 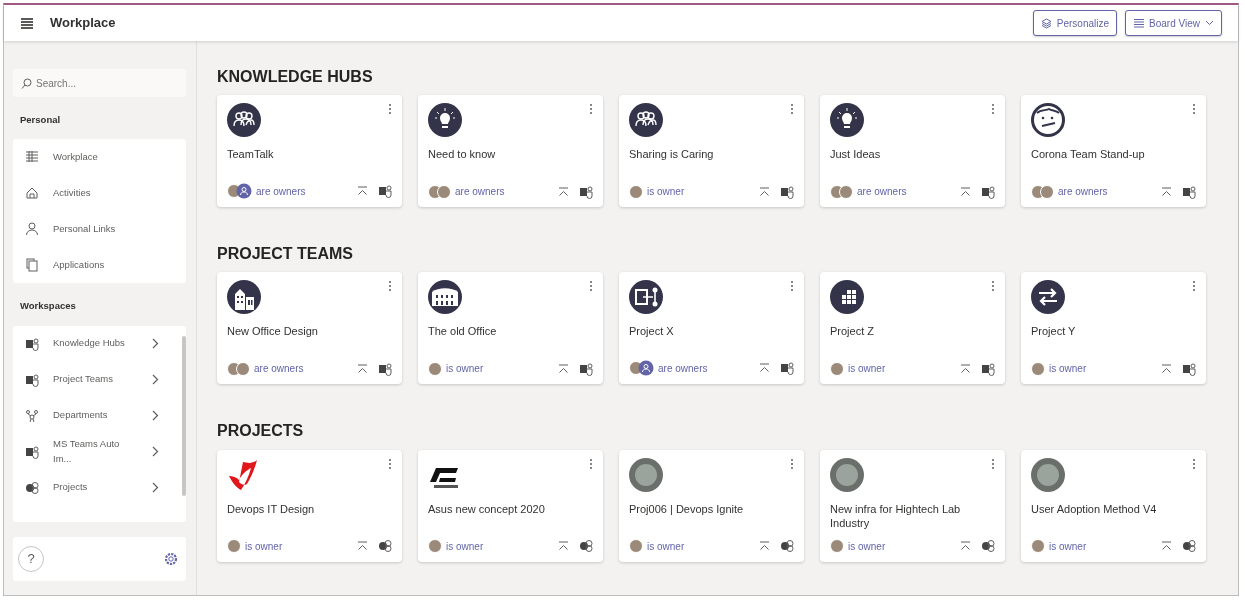 I want to click on help-button: ?, so click(x=31, y=558).